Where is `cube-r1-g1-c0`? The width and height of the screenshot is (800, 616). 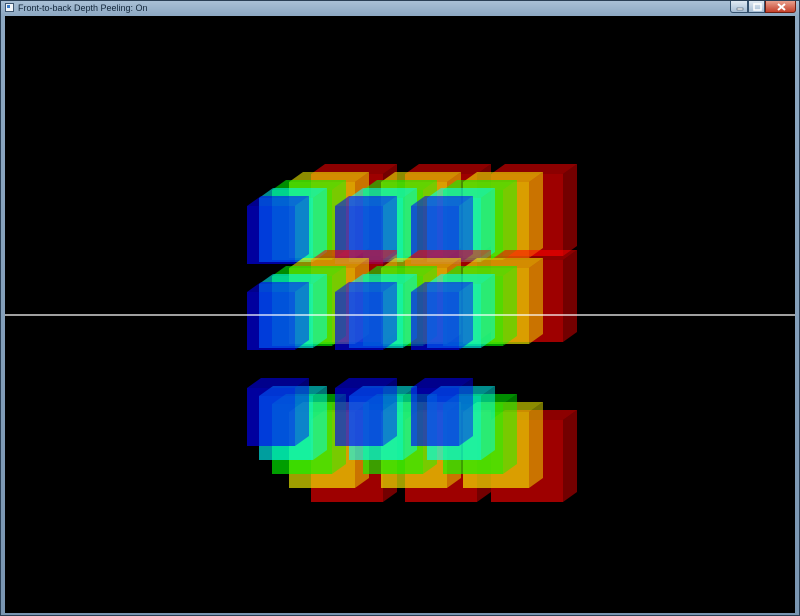 cube-r1-g1-c0 is located at coordinates (366, 316).